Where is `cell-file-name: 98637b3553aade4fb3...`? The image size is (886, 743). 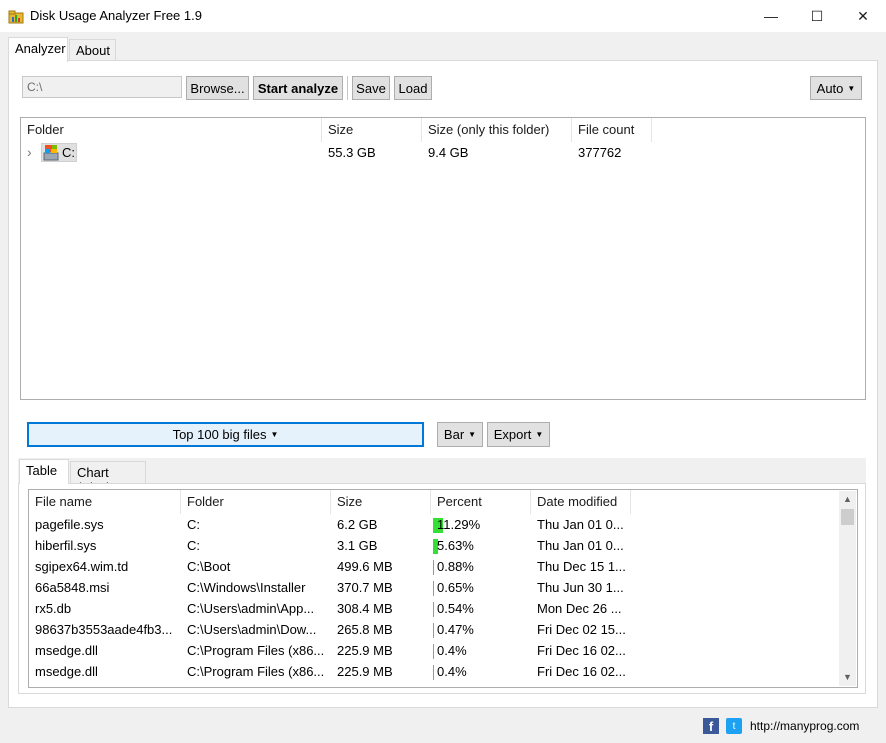 cell-file-name: 98637b3553aade4fb3... is located at coordinates (104, 629).